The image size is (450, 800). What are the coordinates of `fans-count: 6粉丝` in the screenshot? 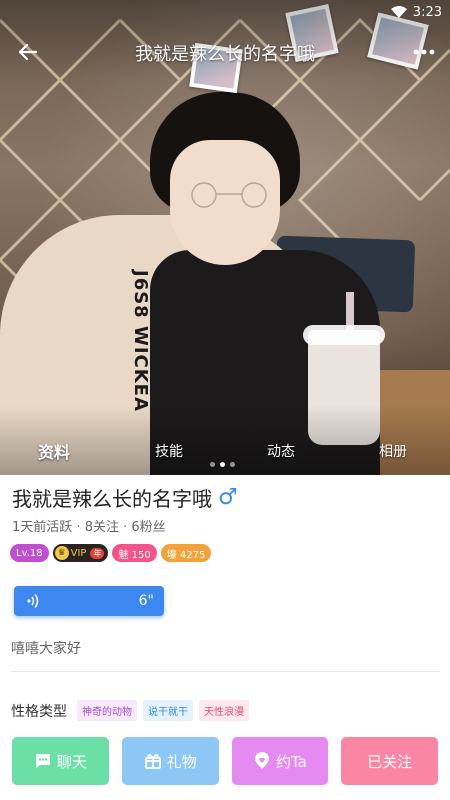 It's located at (148, 527).